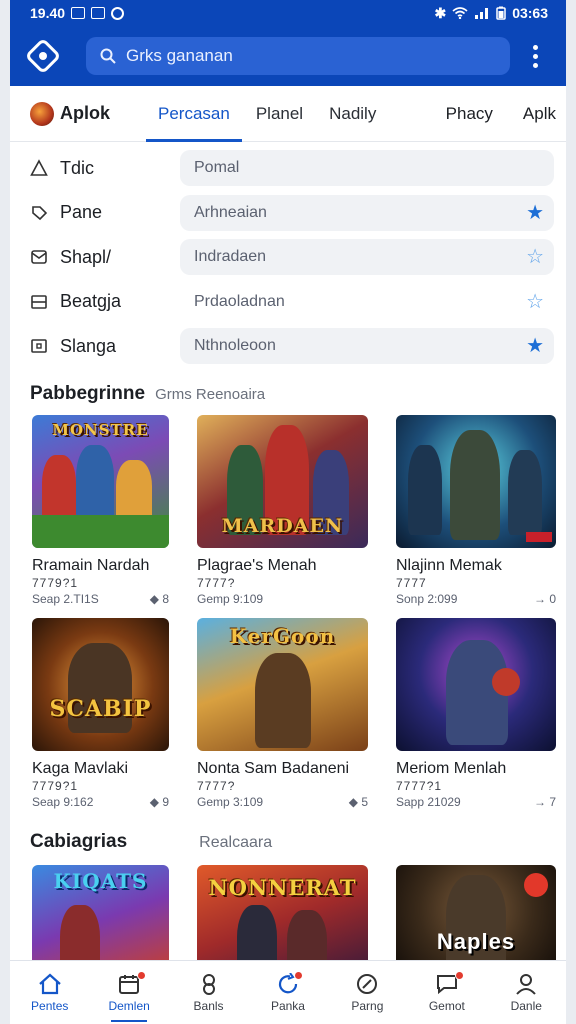  What do you see at coordinates (367, 168) in the screenshot?
I see `filter-field: Pomal` at bounding box center [367, 168].